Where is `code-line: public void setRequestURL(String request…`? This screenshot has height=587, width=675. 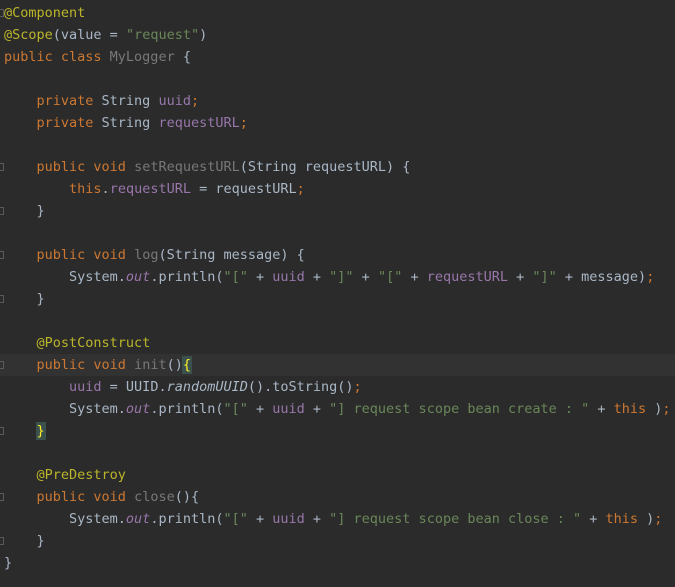
code-line: public void setRequestURL(String request… is located at coordinates (337, 167).